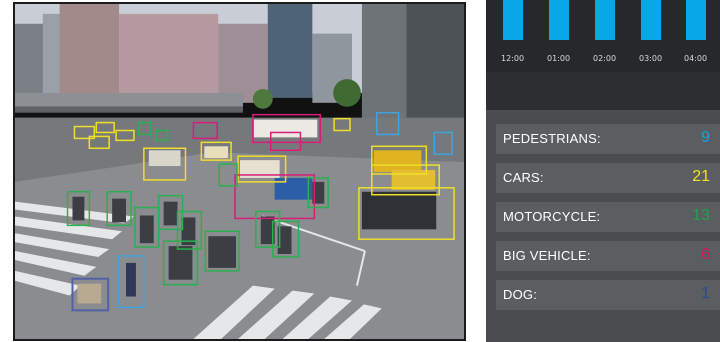  I want to click on count-row-cars: CARS: 21, so click(608, 178).